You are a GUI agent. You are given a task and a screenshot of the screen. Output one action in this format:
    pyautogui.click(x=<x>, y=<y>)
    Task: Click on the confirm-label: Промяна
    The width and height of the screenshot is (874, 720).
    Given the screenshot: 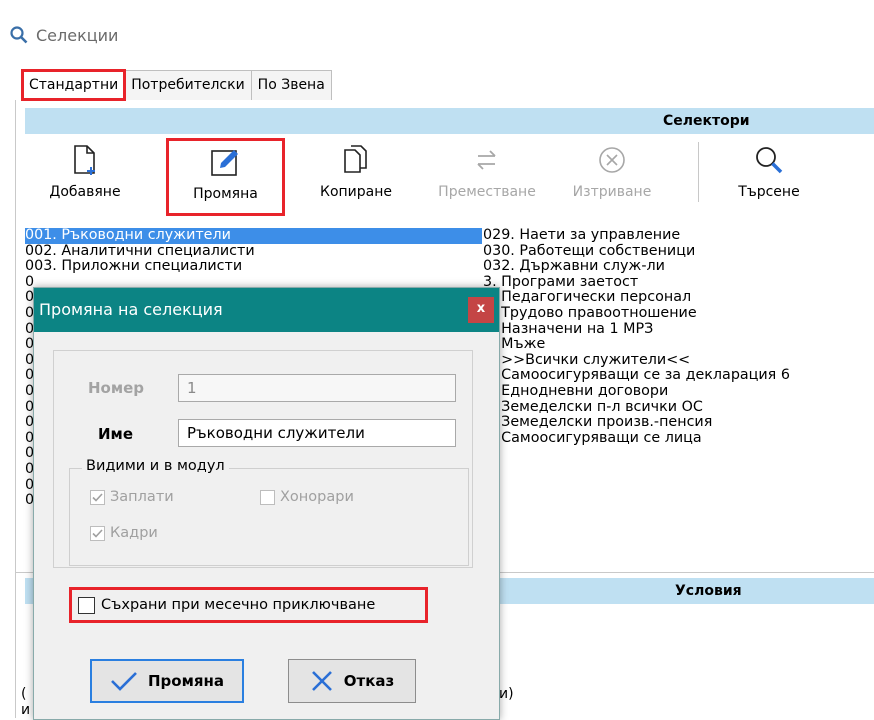 What is the action you would take?
    pyautogui.click(x=186, y=681)
    